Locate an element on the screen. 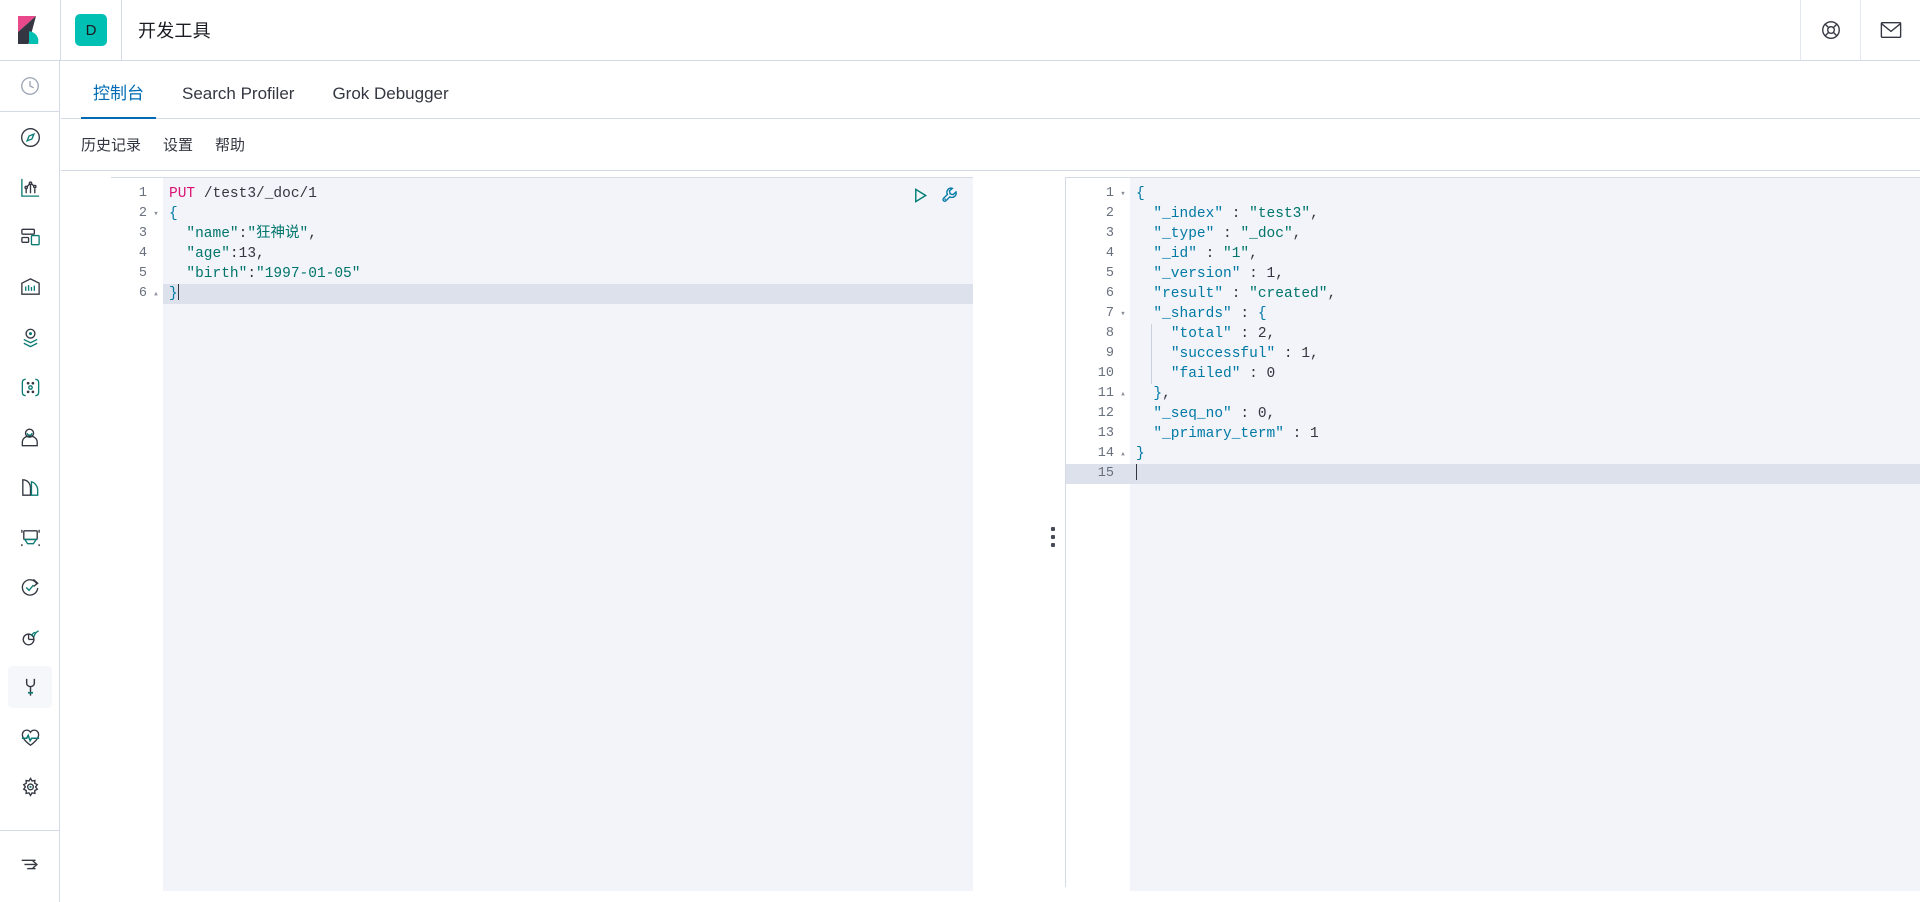 Image resolution: width=1920 pixels, height=902 pixels. code-line: 4 "age":13, is located at coordinates (542, 254).